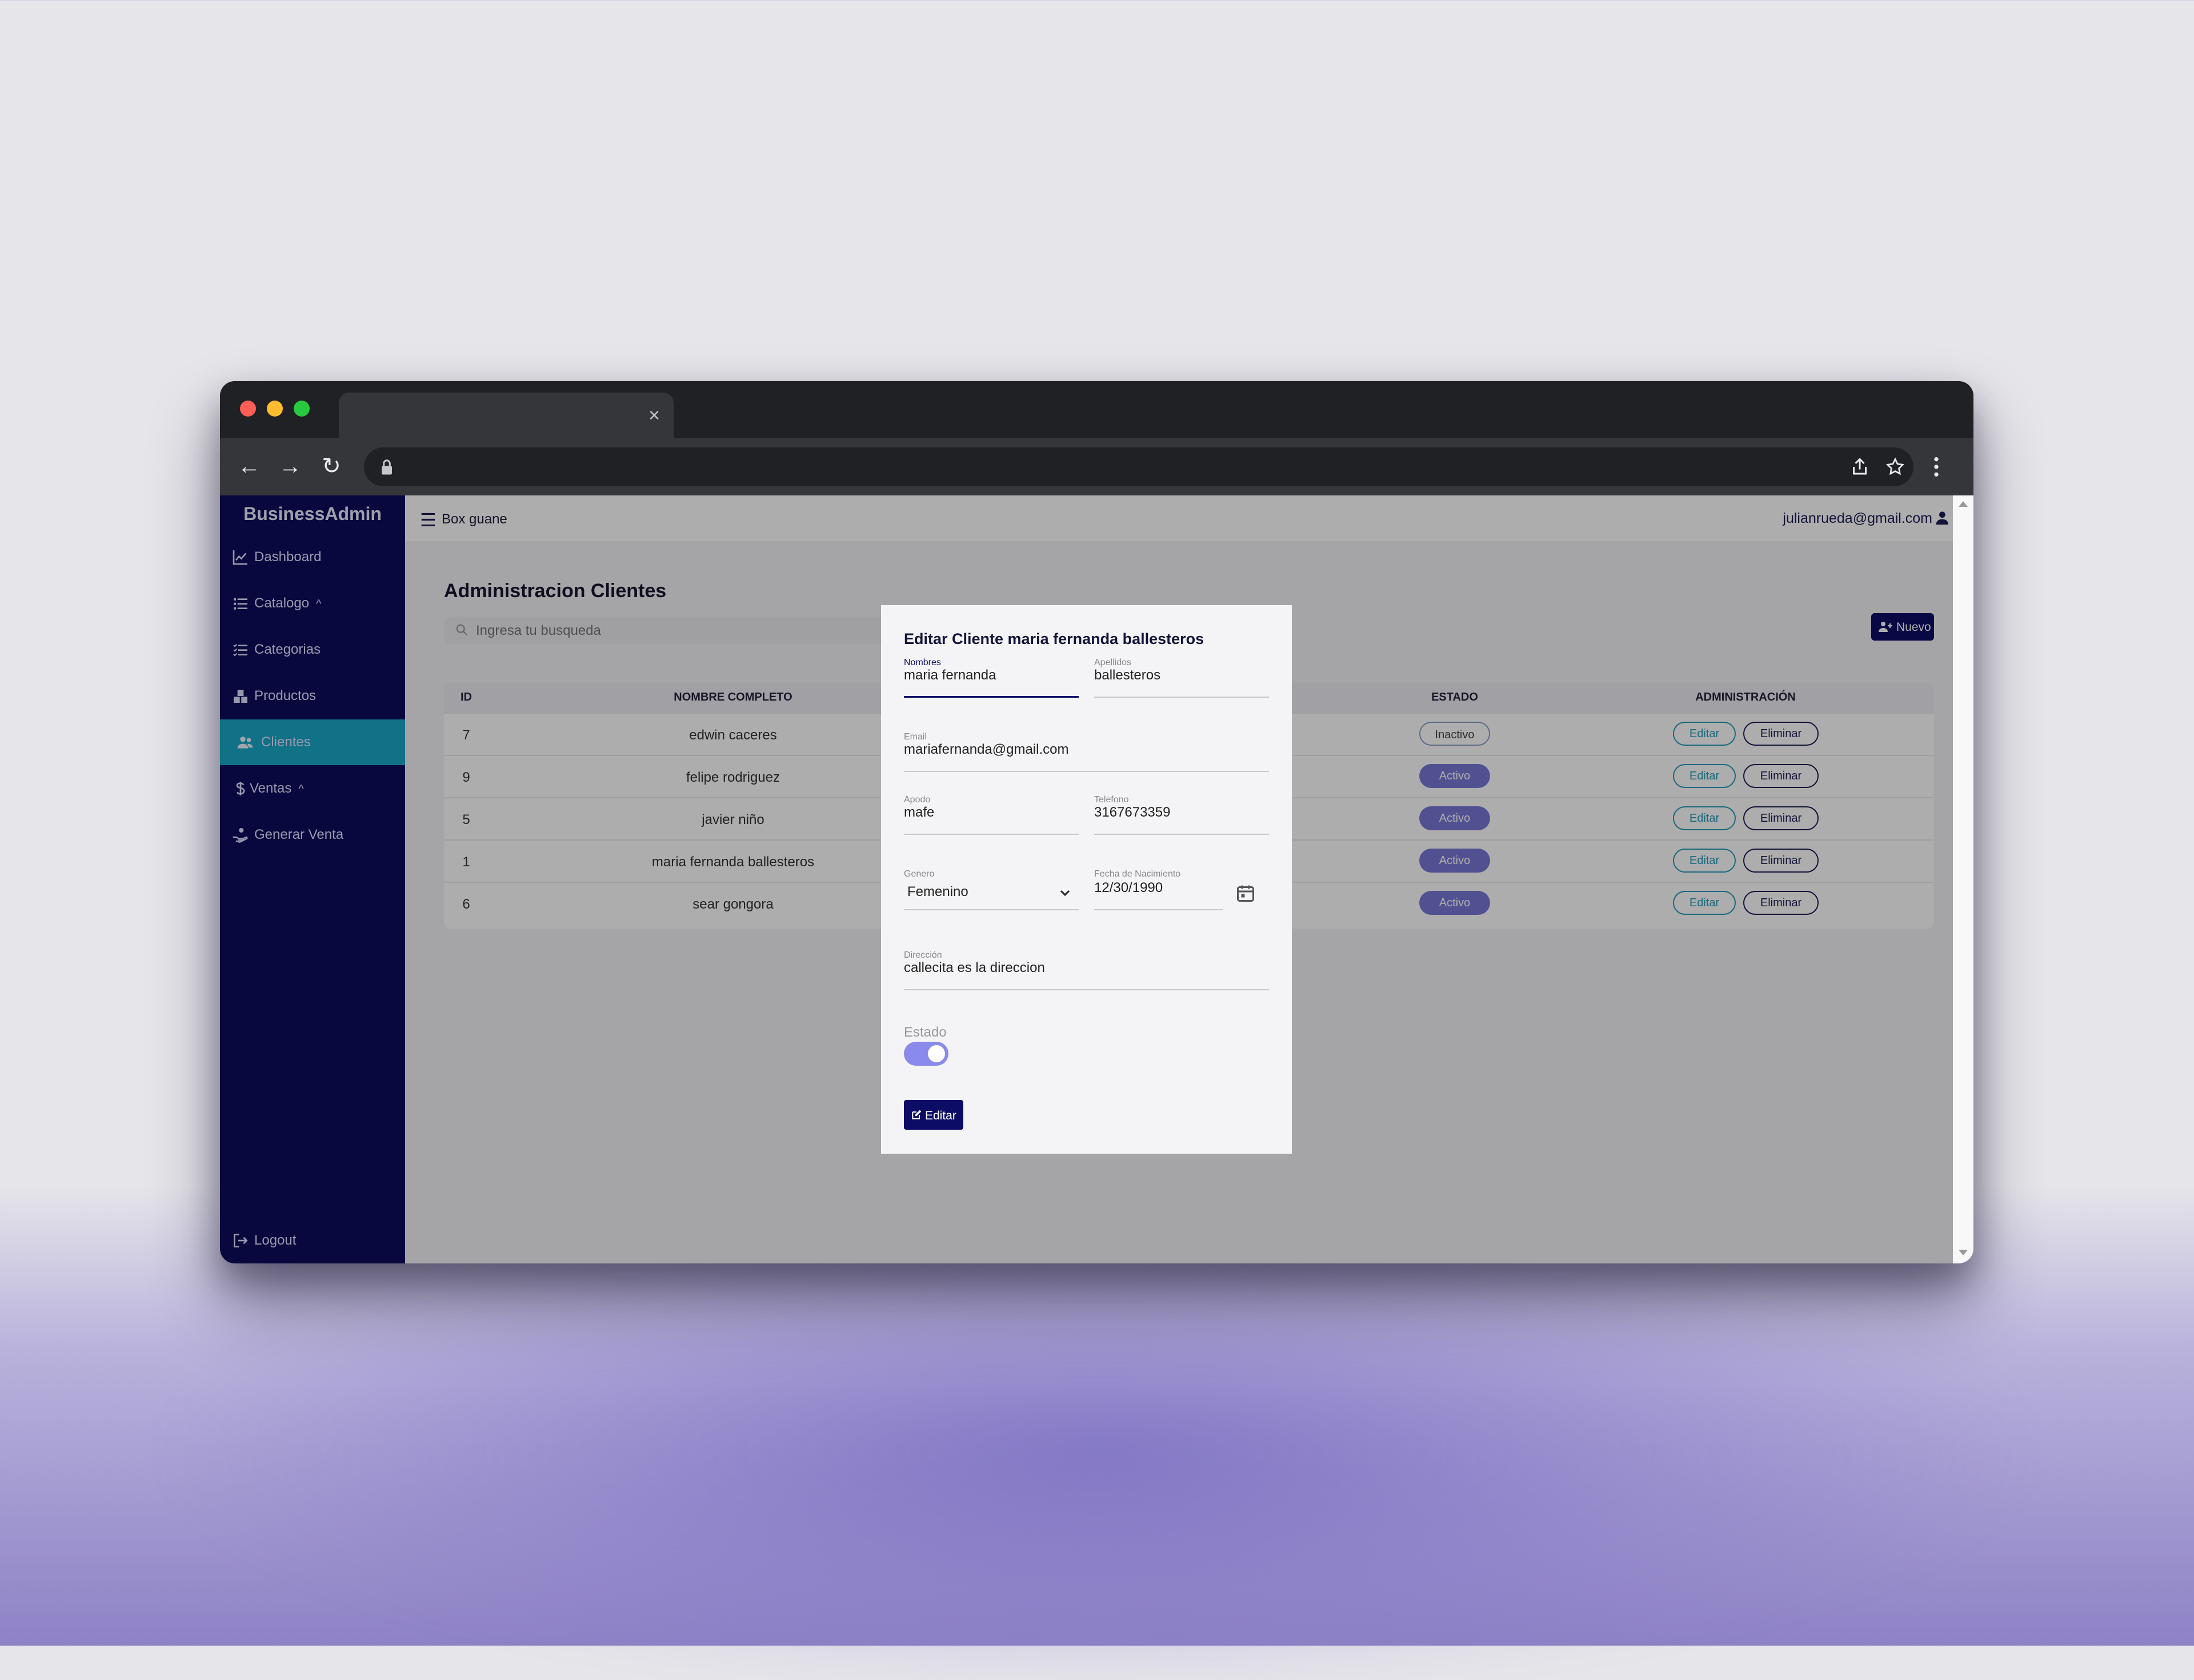 The height and width of the screenshot is (1680, 2194). I want to click on email-input, so click(1084, 749).